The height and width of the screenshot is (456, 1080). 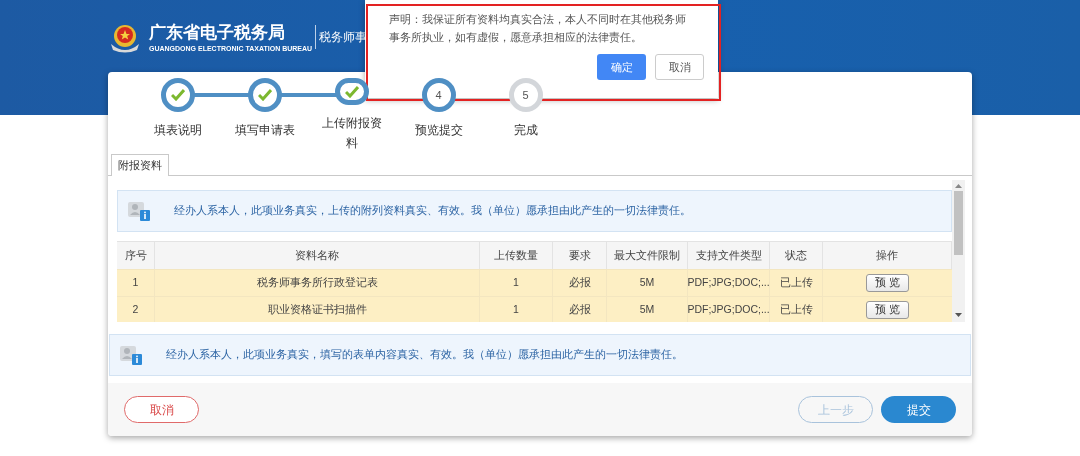 I want to click on step-label: 完成, so click(x=525, y=130).